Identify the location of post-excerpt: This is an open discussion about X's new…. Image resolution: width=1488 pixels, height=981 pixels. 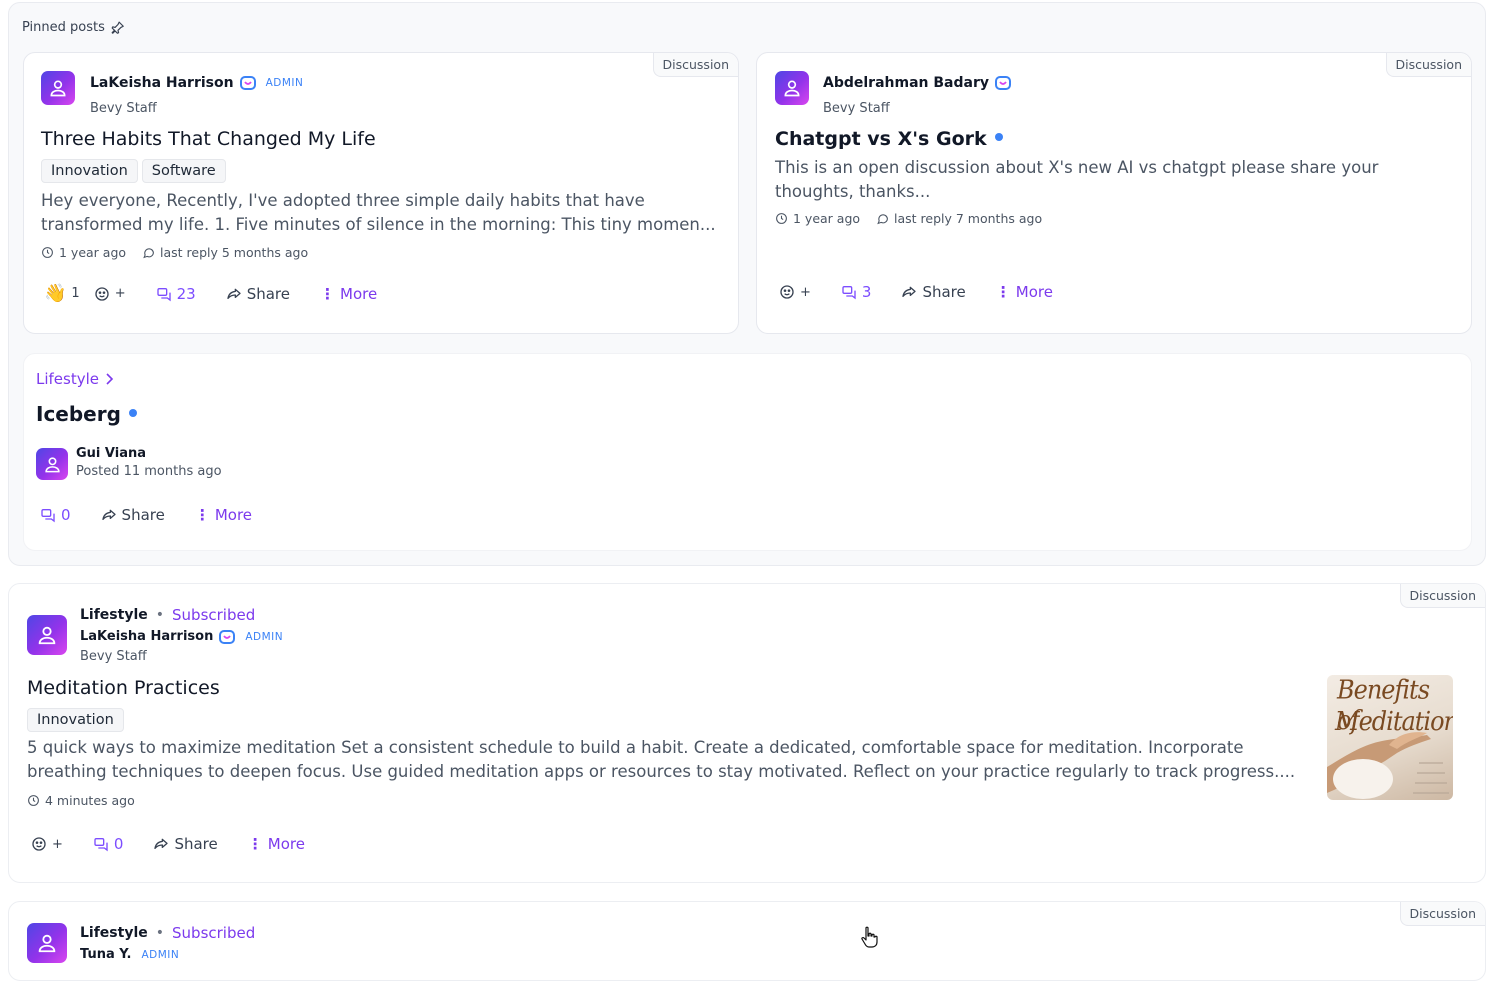
(1085, 180).